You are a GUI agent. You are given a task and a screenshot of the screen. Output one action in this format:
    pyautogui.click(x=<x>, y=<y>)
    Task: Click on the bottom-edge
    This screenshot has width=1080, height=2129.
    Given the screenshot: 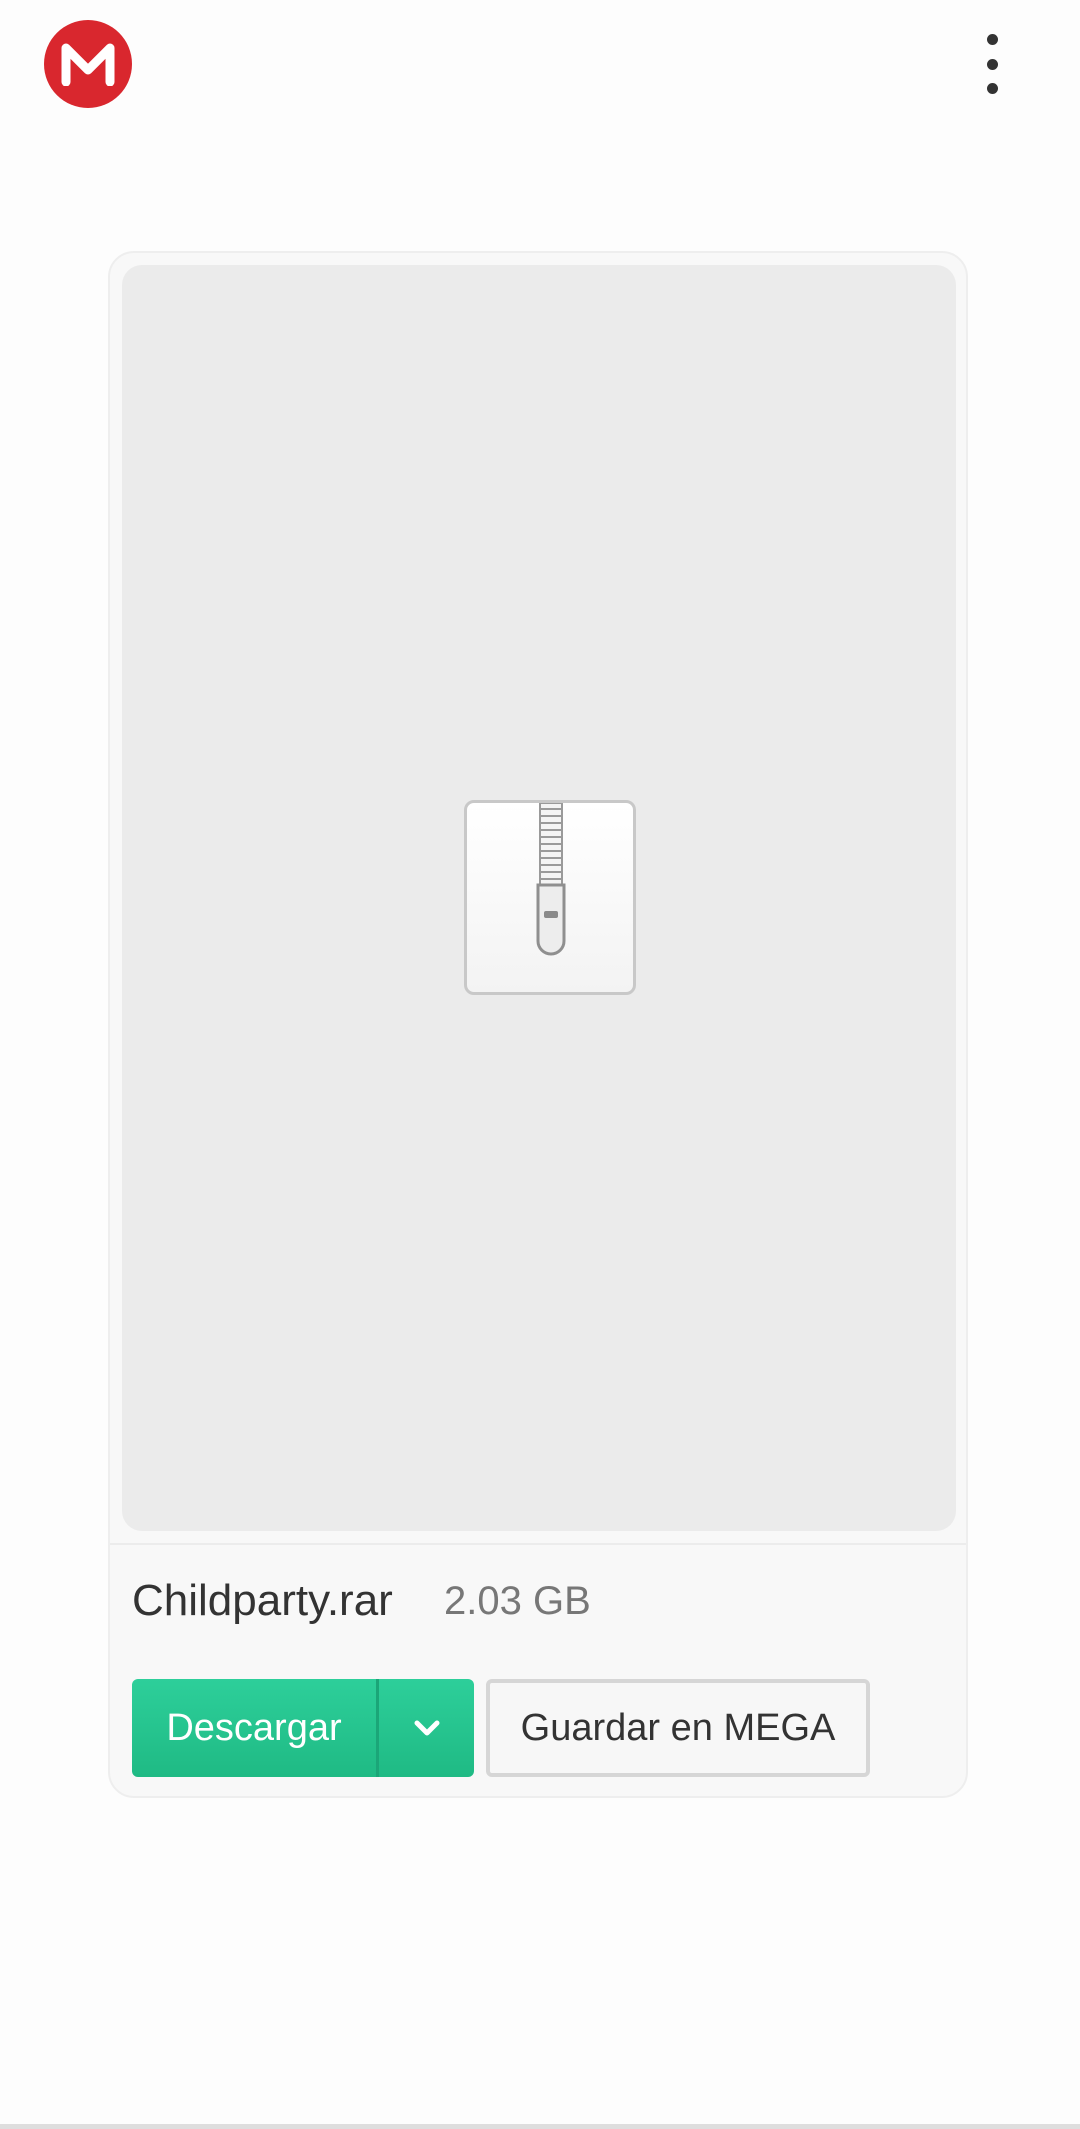 What is the action you would take?
    pyautogui.click(x=540, y=2126)
    